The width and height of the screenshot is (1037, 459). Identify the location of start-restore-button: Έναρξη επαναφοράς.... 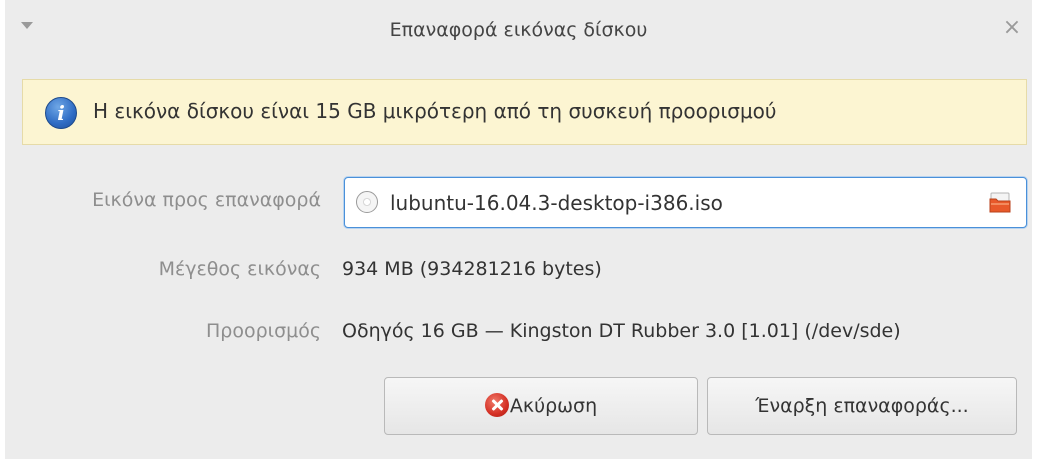
(862, 406).